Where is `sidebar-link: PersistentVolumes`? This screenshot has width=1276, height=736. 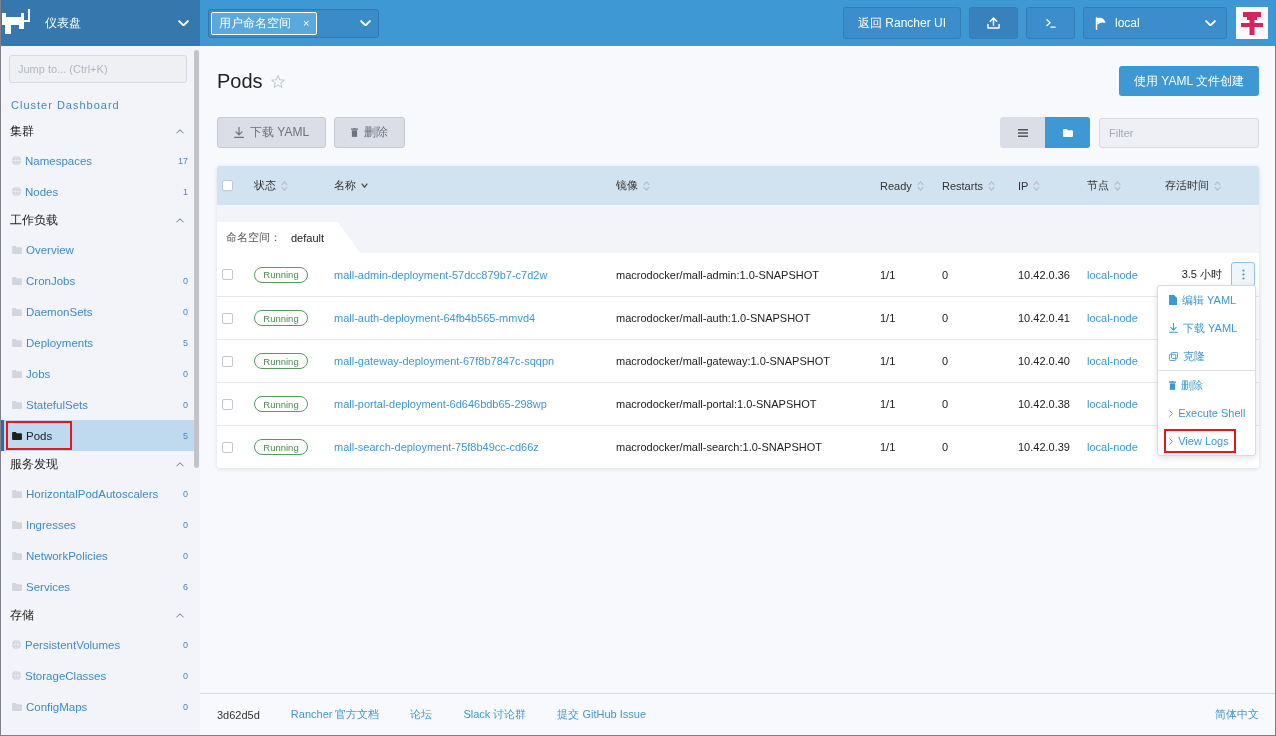 sidebar-link: PersistentVolumes is located at coordinates (73, 644).